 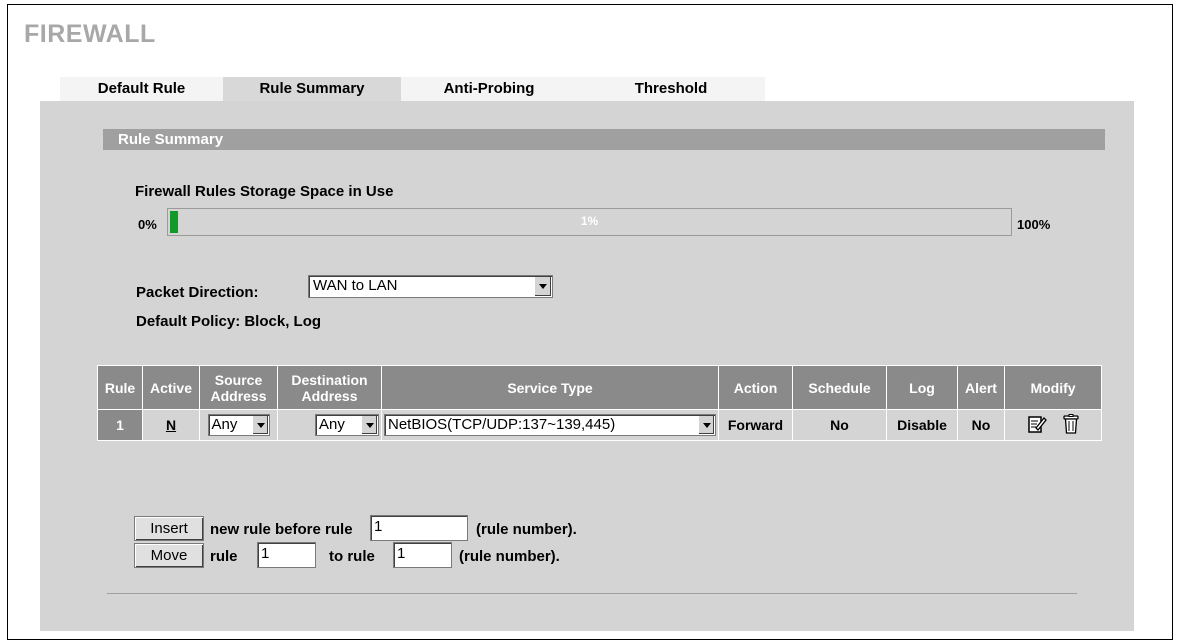 I want to click on destination-cell: Any, so click(x=329, y=425).